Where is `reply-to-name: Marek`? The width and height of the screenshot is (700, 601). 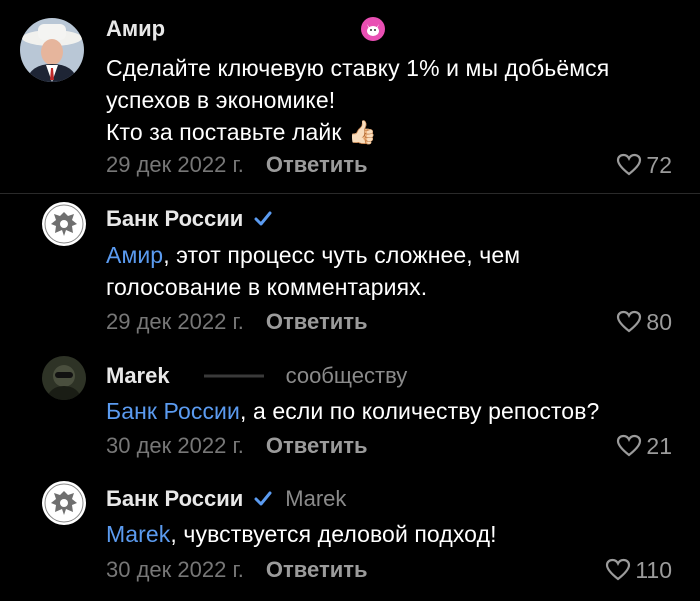 reply-to-name: Marek is located at coordinates (315, 499).